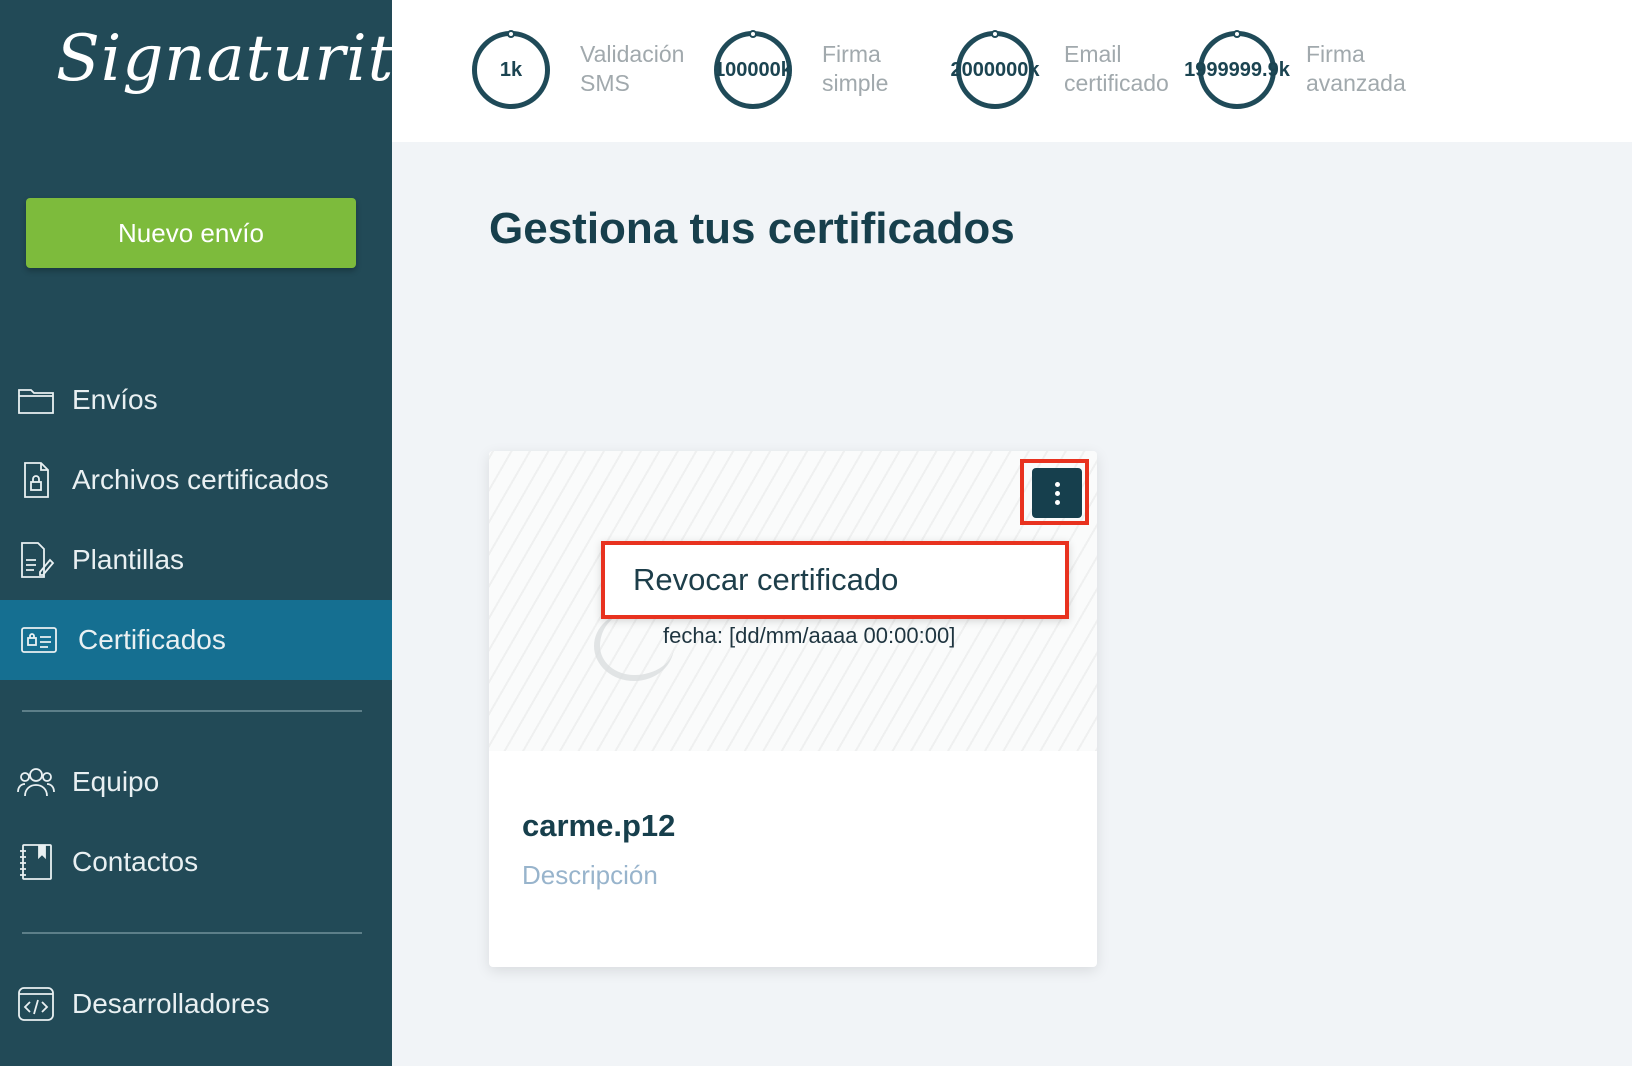 The height and width of the screenshot is (1066, 1632). I want to click on sidebar-item-label: Contactos, so click(135, 861).